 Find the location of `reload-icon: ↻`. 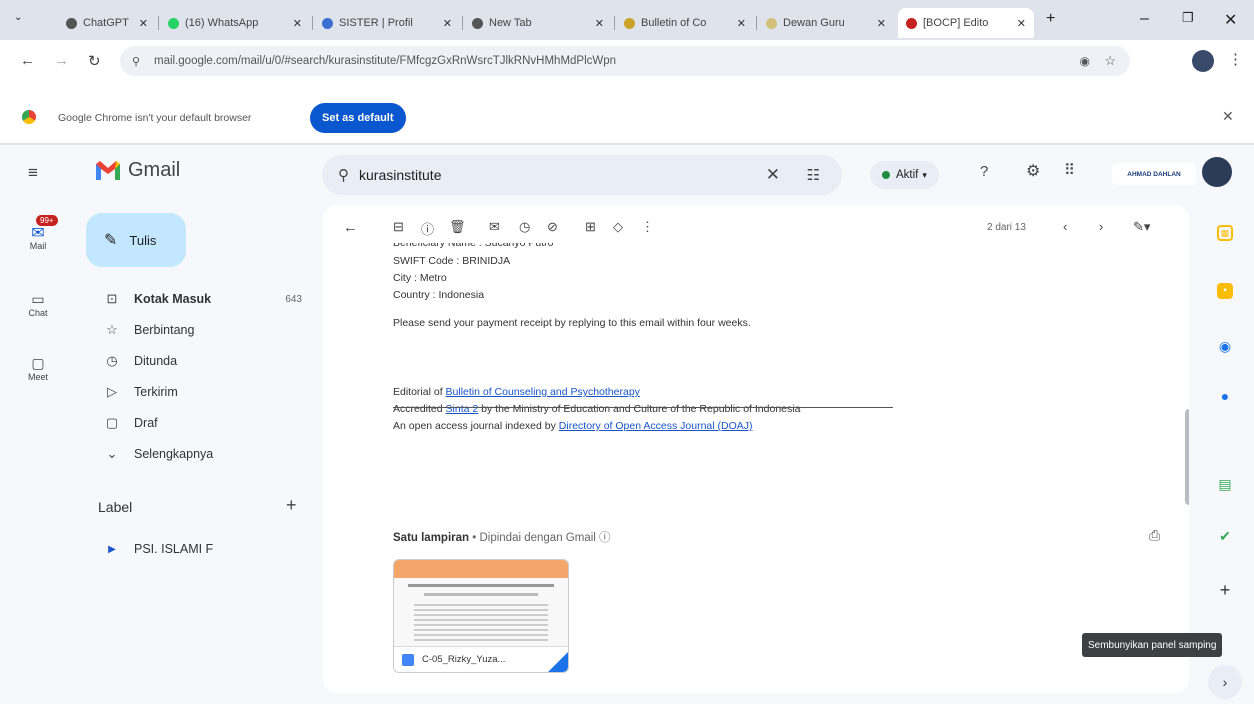

reload-icon: ↻ is located at coordinates (94, 61).